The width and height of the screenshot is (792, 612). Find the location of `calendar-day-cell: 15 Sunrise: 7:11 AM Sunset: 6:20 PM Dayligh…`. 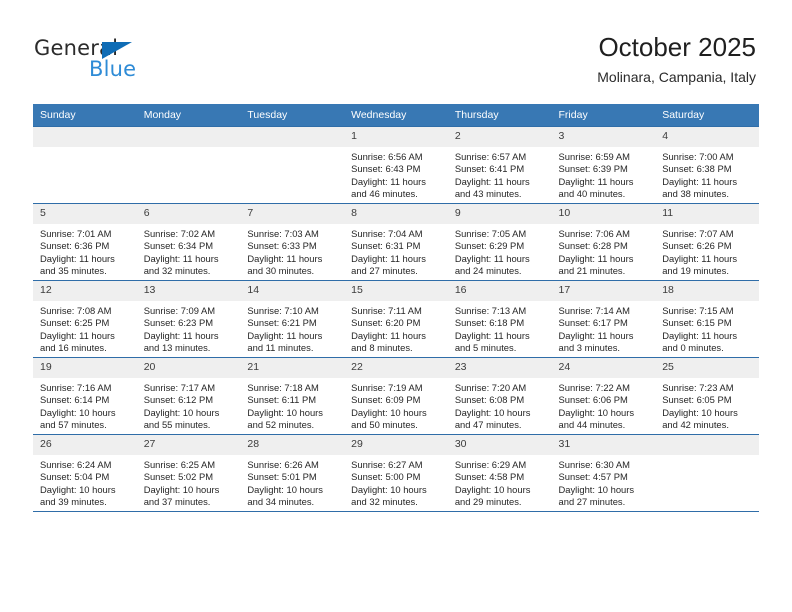

calendar-day-cell: 15 Sunrise: 7:11 AM Sunset: 6:20 PM Dayligh… is located at coordinates (396, 319).